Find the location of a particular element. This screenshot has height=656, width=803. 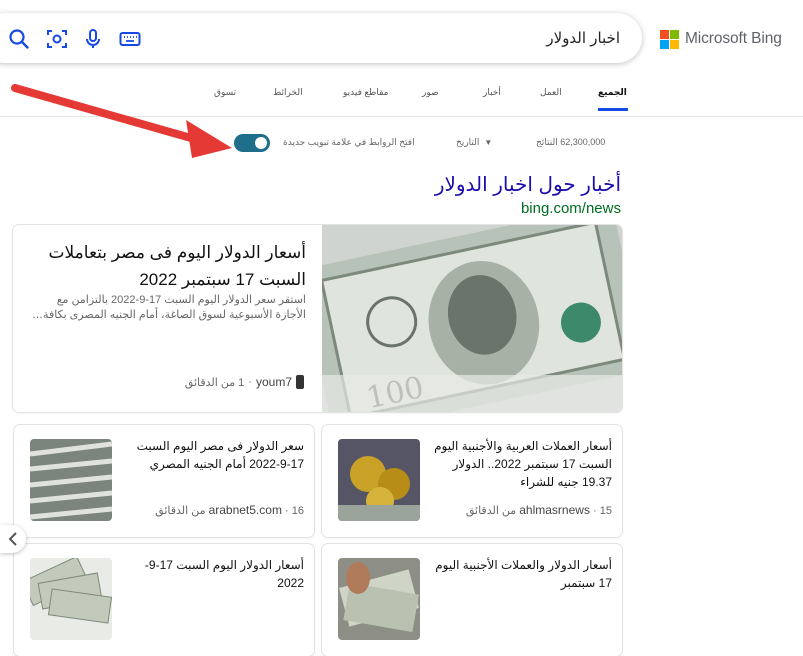

search-box: اخبار الدولار is located at coordinates (321, 38).